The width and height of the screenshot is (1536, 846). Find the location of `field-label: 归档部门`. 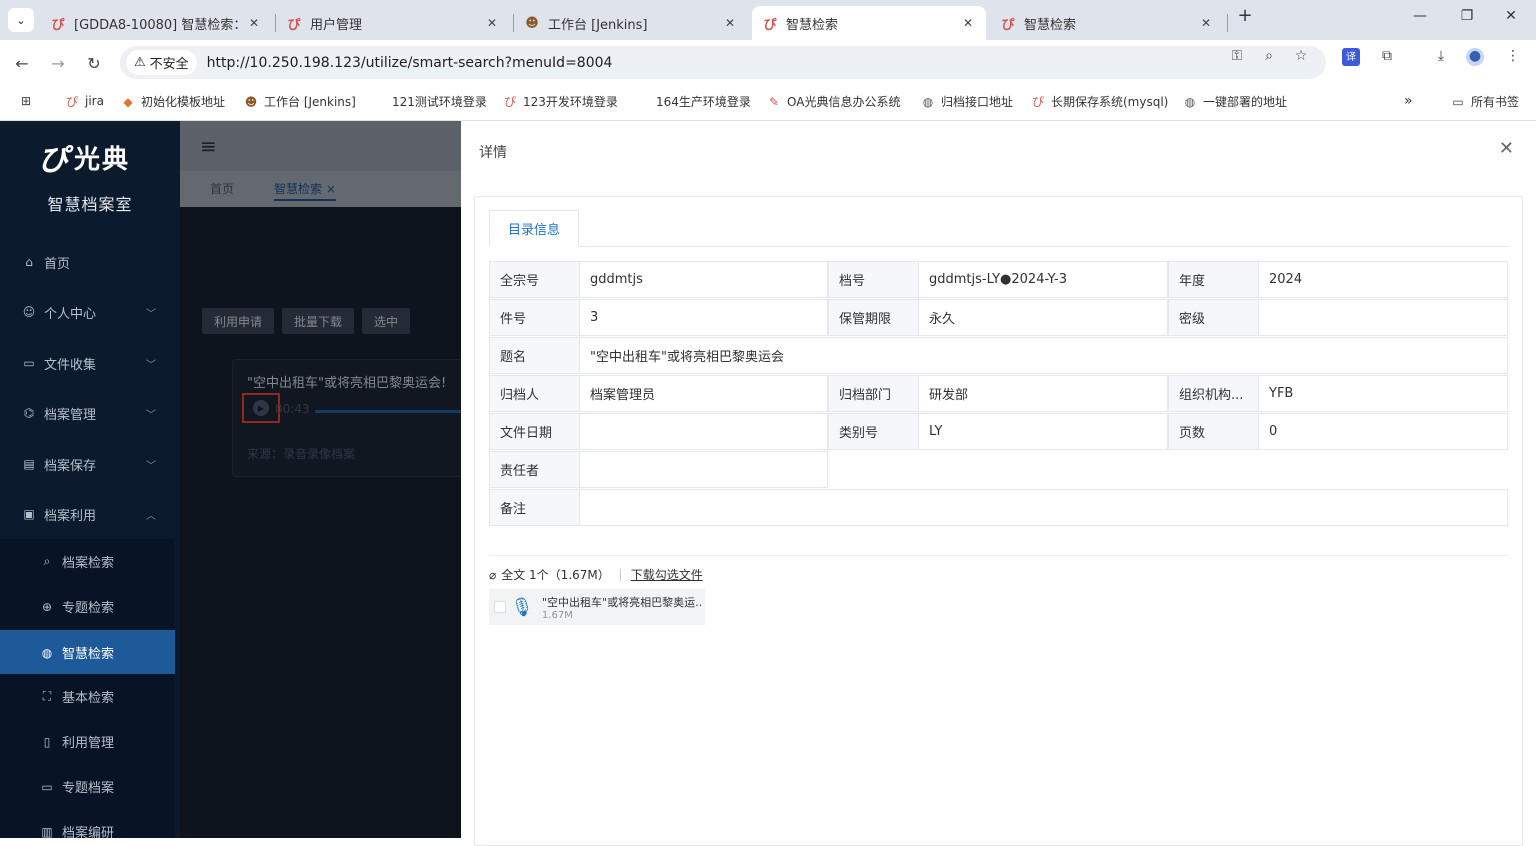

field-label: 归档部门 is located at coordinates (873, 393).